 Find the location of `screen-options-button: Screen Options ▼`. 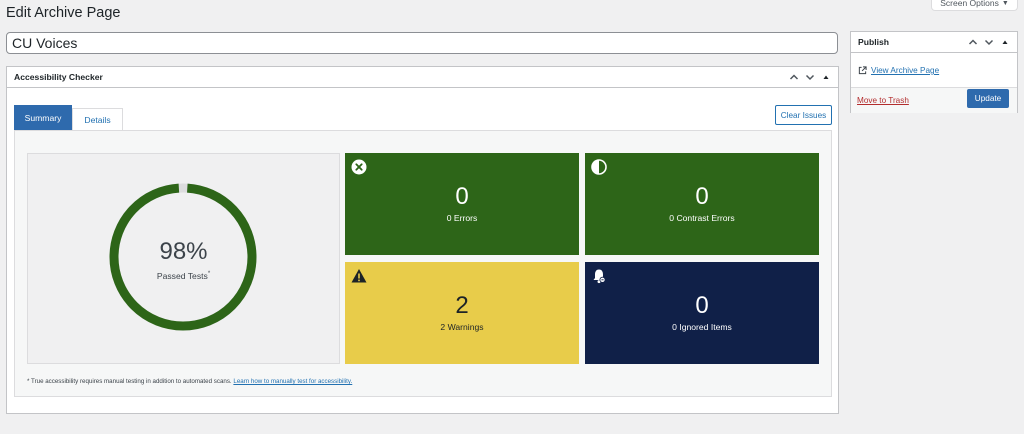

screen-options-button: Screen Options ▼ is located at coordinates (974, 5).